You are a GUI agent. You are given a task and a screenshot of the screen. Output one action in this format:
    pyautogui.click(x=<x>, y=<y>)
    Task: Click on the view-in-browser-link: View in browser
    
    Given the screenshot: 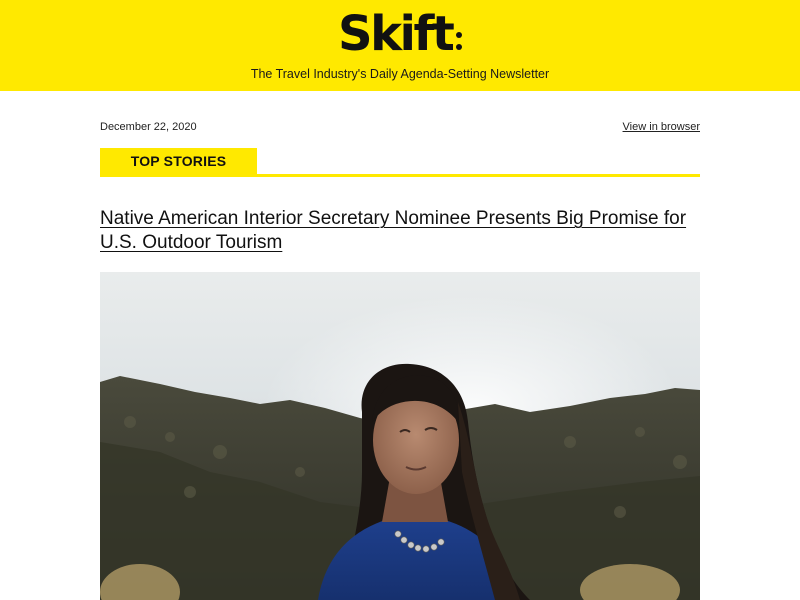 What is the action you would take?
    pyautogui.click(x=661, y=127)
    